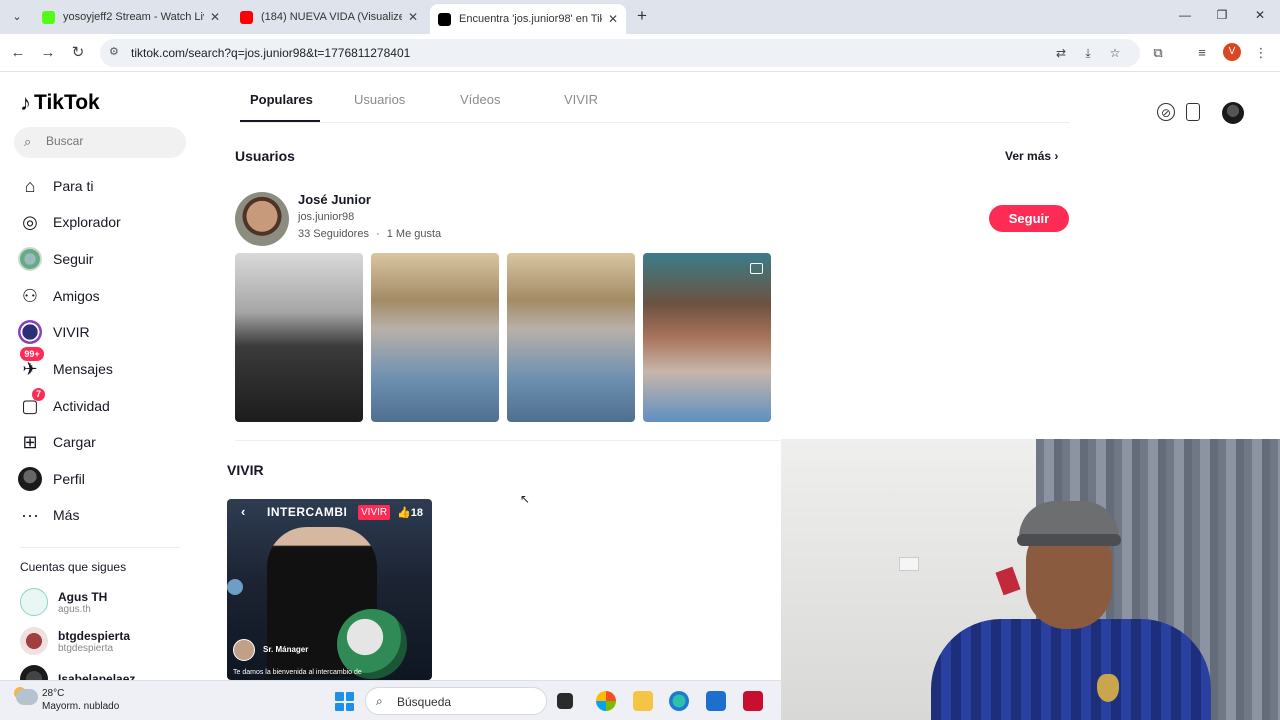 The height and width of the screenshot is (720, 1280). What do you see at coordinates (424, 702) in the screenshot?
I see `taskbar-search-label: Búsqueda` at bounding box center [424, 702].